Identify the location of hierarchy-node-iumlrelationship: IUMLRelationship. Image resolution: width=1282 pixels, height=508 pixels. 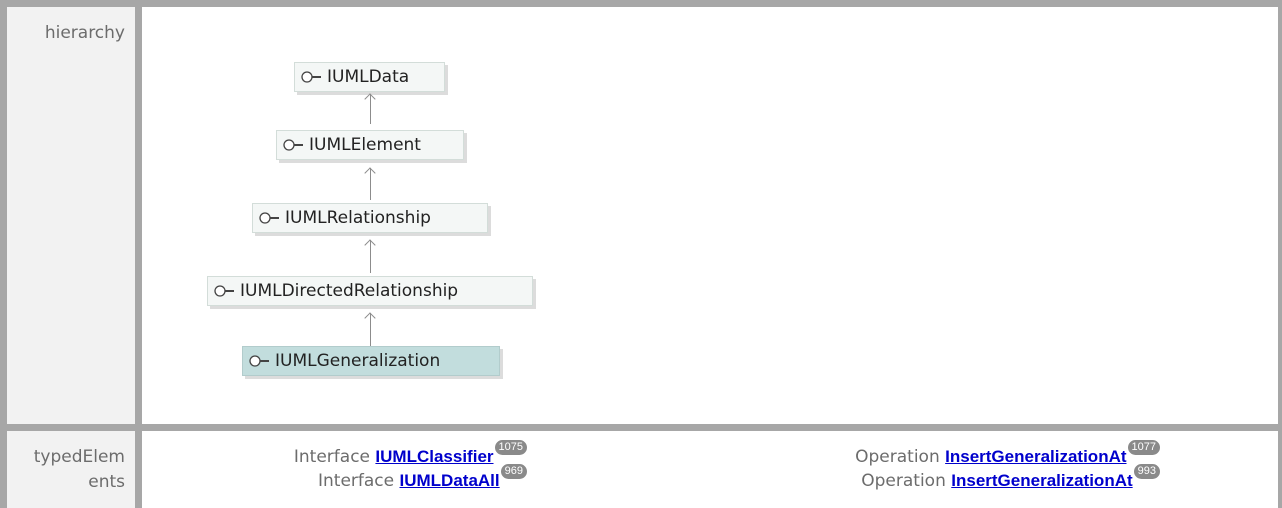
(370, 218).